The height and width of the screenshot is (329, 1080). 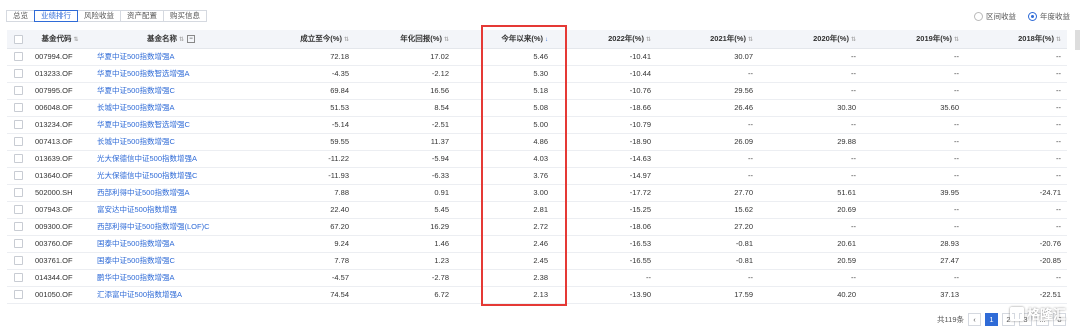 What do you see at coordinates (1077, 40) in the screenshot?
I see `scrollbar` at bounding box center [1077, 40].